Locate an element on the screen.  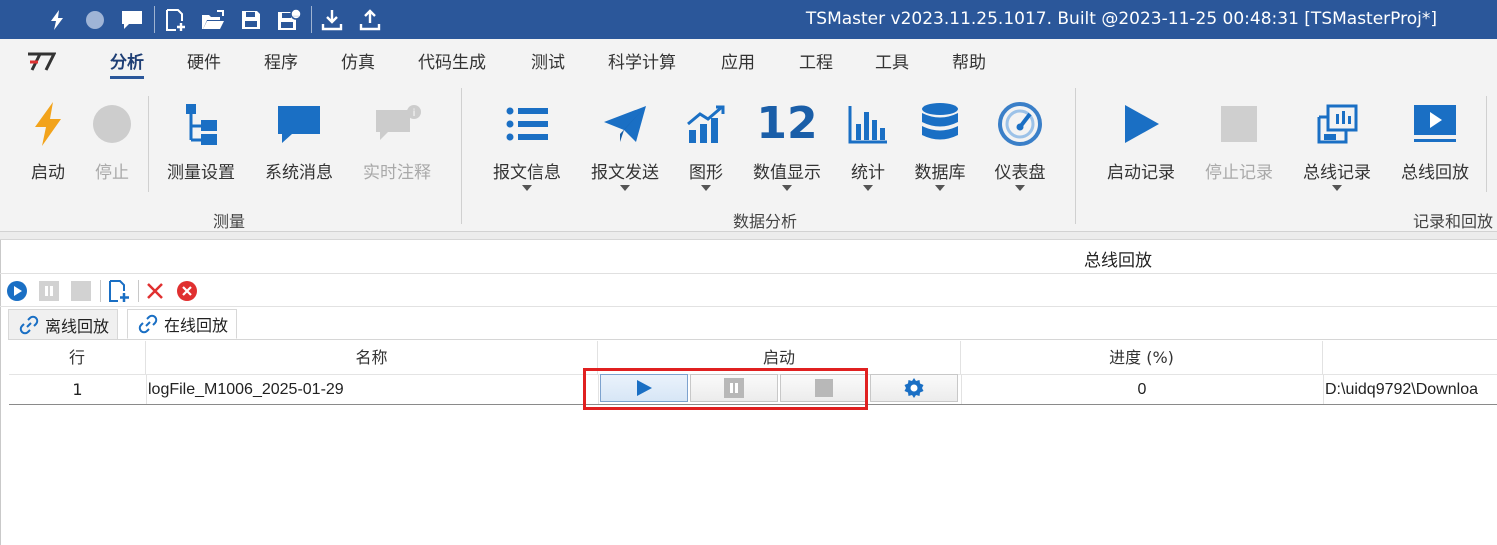
new-file-icon is located at coordinates (176, 19).